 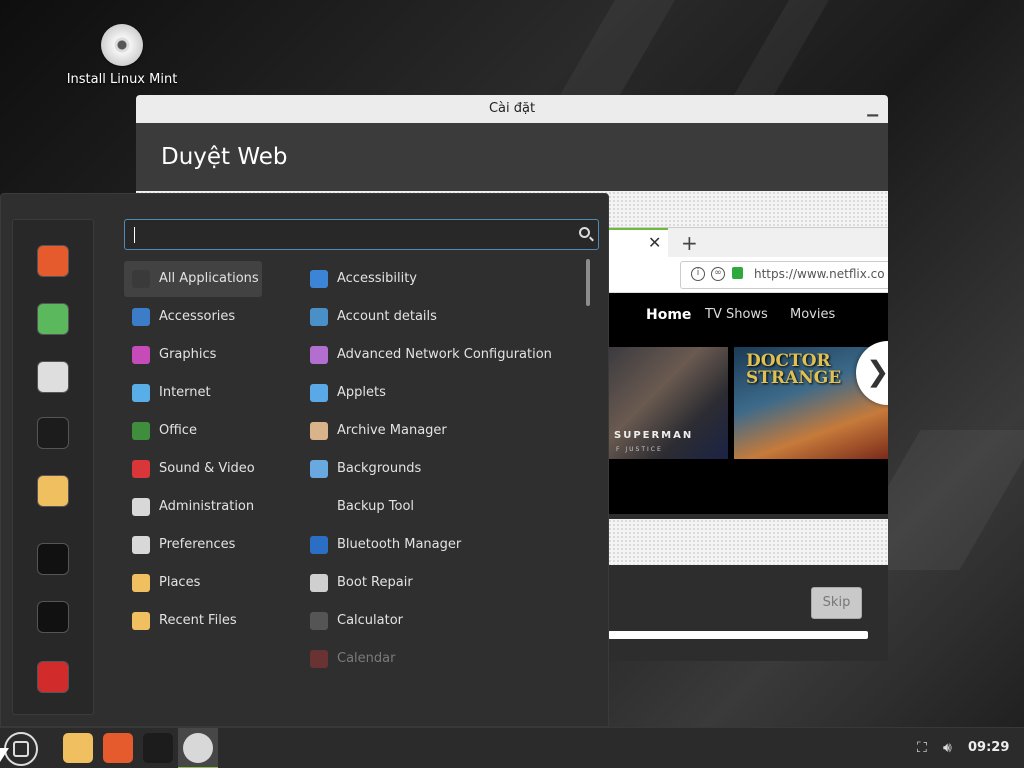 What do you see at coordinates (947, 748) in the screenshot?
I see `volume-icon: 🔊︎` at bounding box center [947, 748].